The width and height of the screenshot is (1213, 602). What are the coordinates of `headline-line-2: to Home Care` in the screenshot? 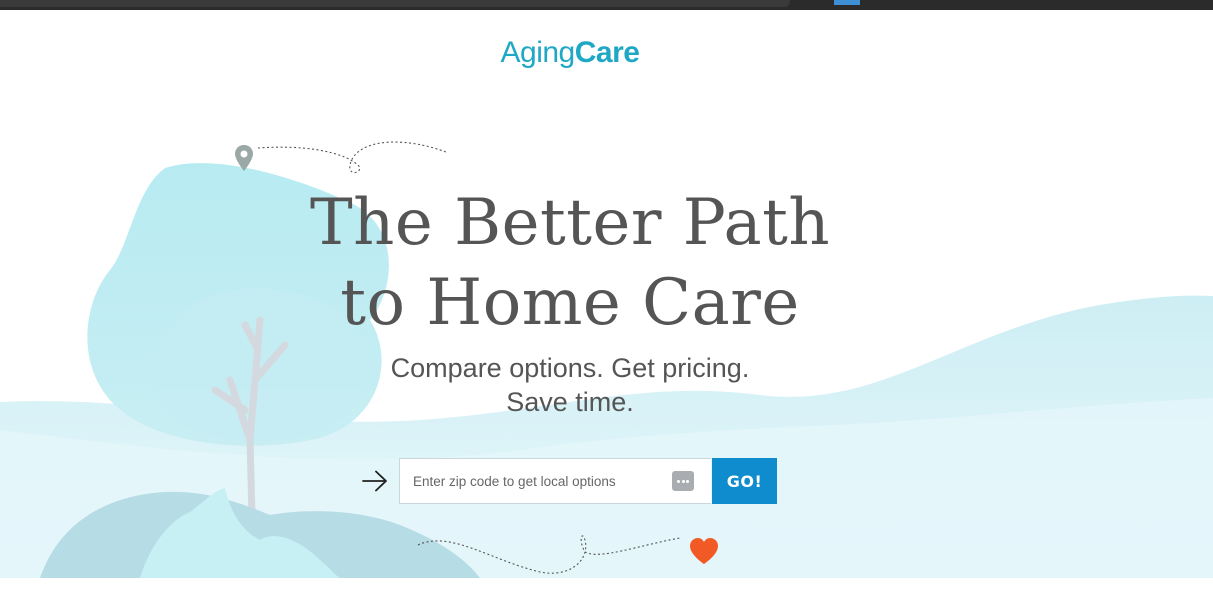 It's located at (570, 303).